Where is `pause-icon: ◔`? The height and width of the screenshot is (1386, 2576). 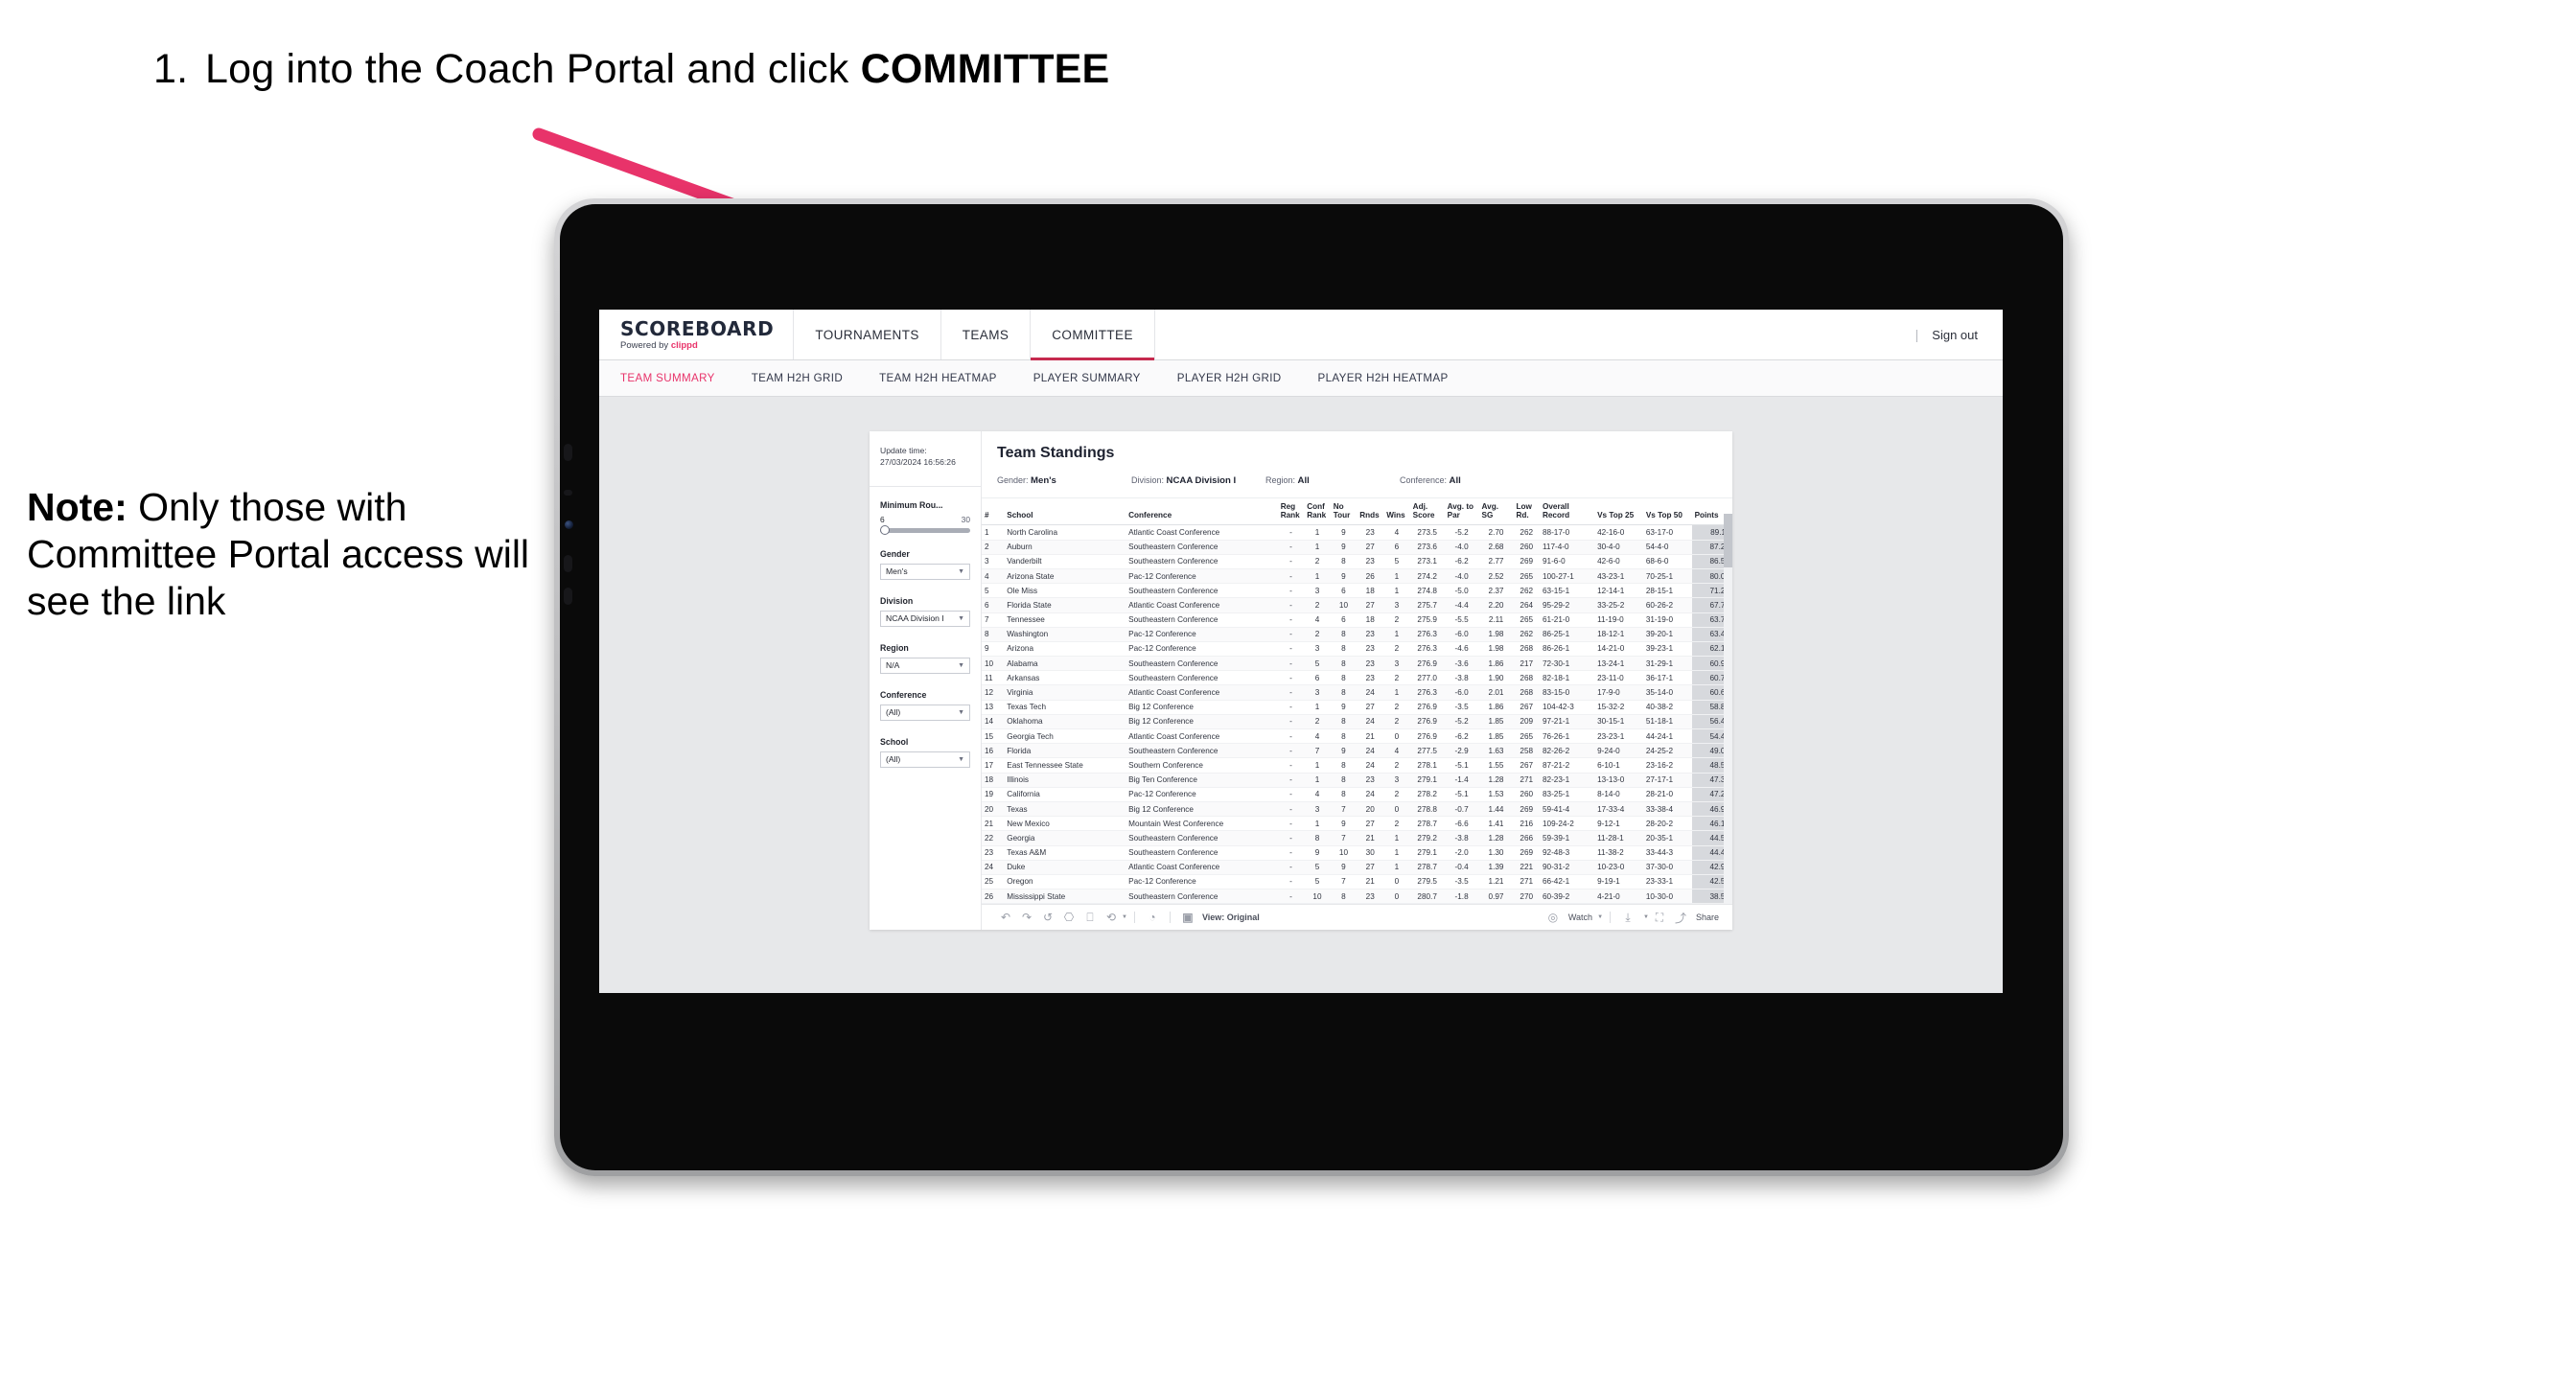
pause-icon: ◔ is located at coordinates (1152, 918).